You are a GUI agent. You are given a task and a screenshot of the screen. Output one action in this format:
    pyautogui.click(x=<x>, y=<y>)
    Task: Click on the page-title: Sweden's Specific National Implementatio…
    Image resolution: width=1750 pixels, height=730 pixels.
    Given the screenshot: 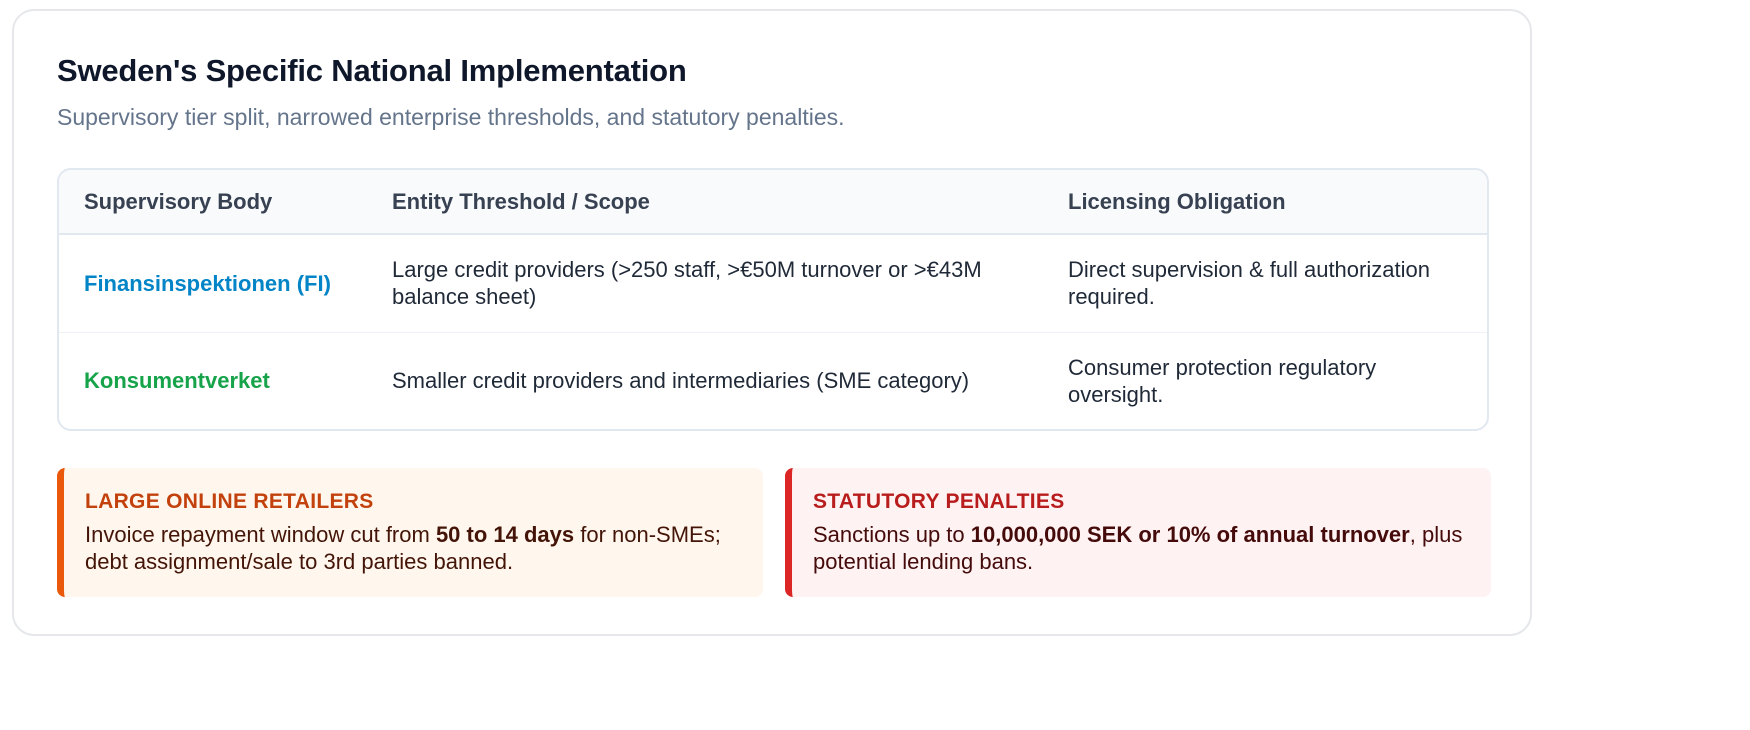 What is the action you would take?
    pyautogui.click(x=372, y=70)
    